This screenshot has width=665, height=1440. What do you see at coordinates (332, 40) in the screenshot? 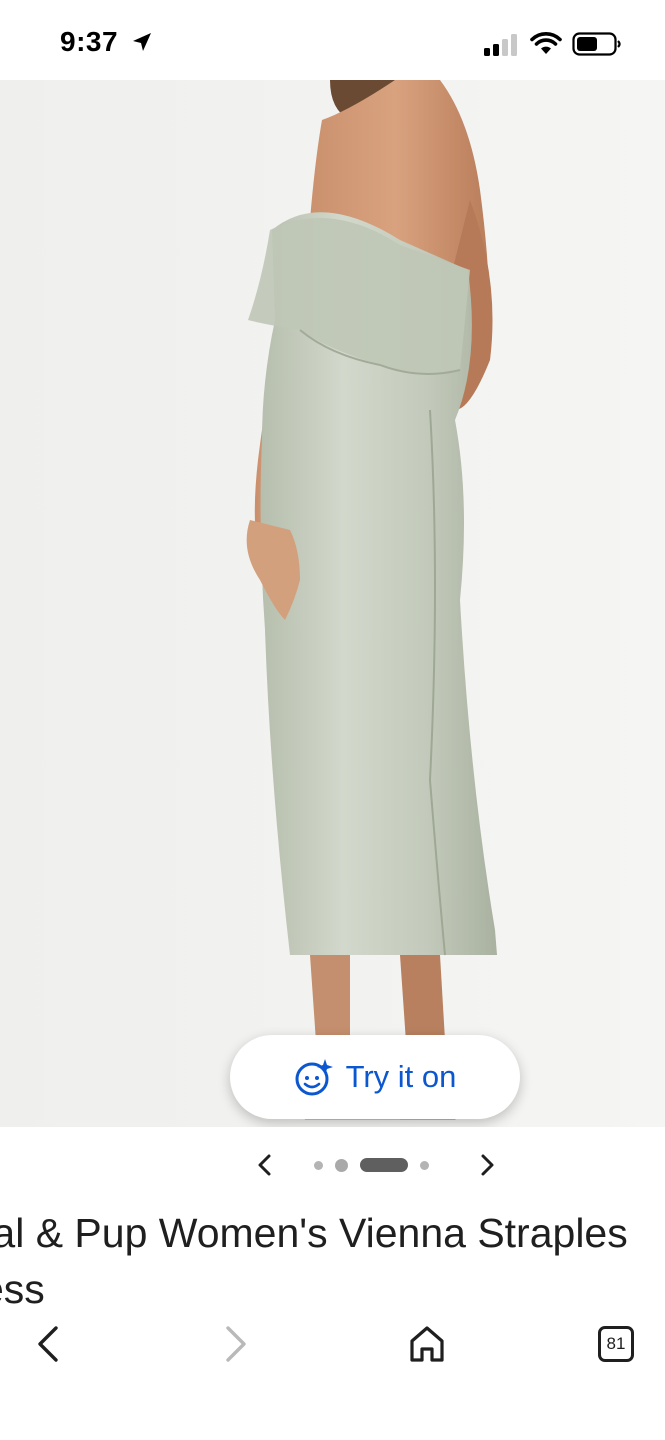
I see `status-bar: 9:37` at bounding box center [332, 40].